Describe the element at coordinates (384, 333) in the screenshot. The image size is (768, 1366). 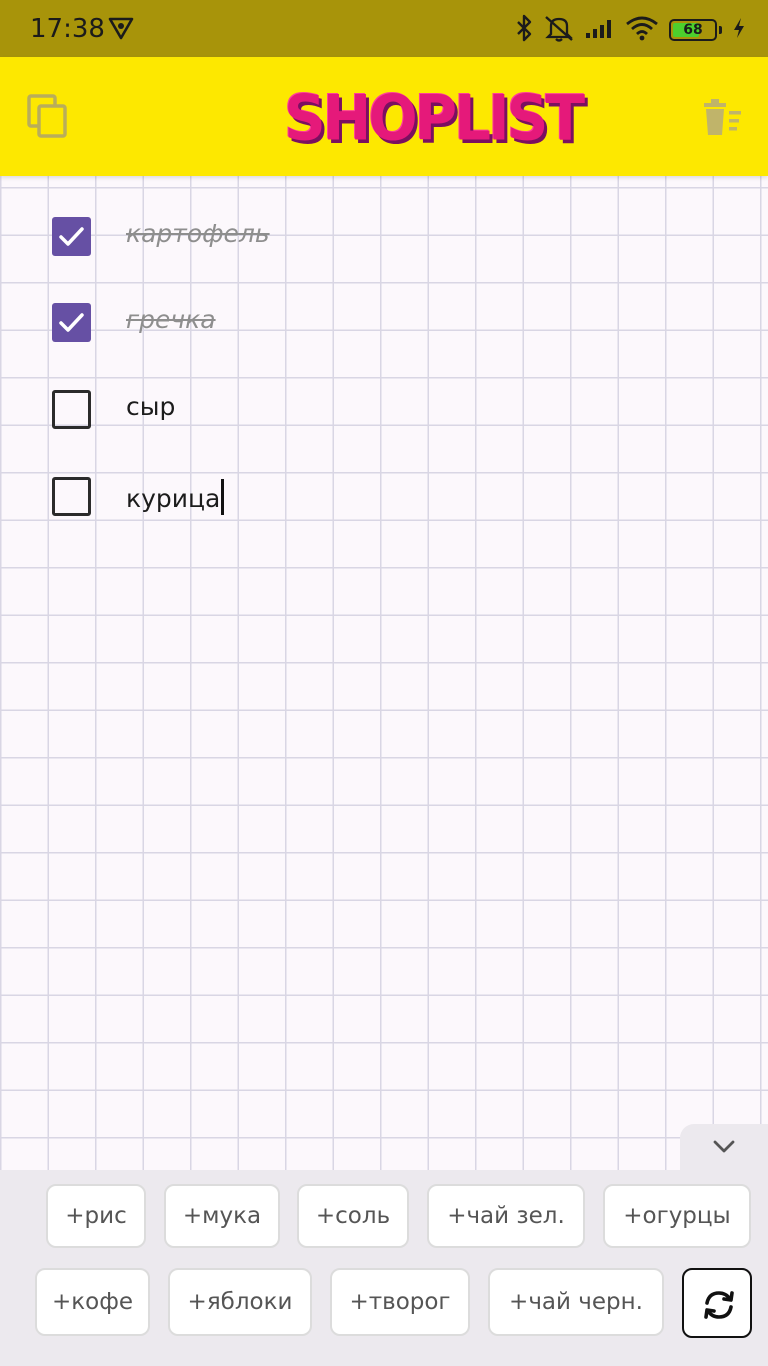
I see `list-item: гречка` at that location.